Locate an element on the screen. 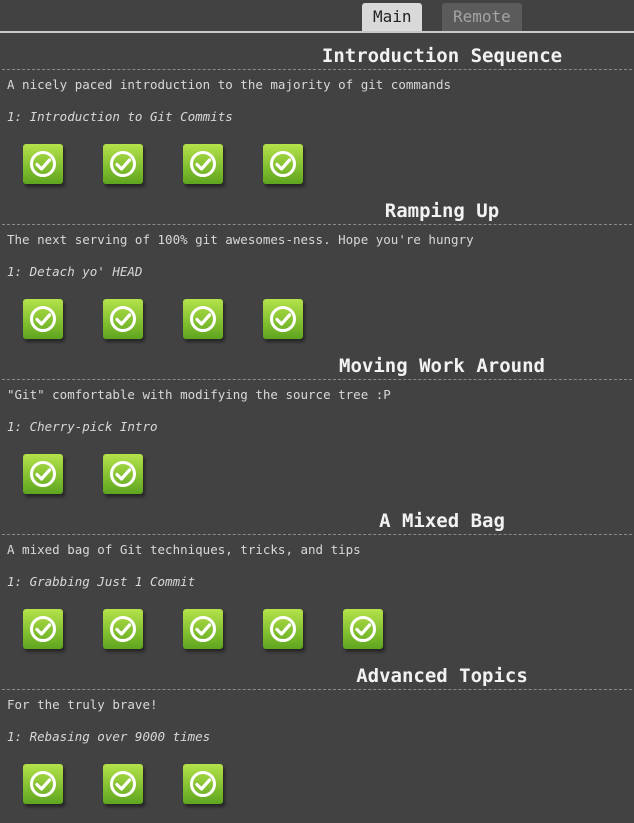 This screenshot has height=823, width=634. current-level-name: 1: Cherry-pick Intro is located at coordinates (82, 426).